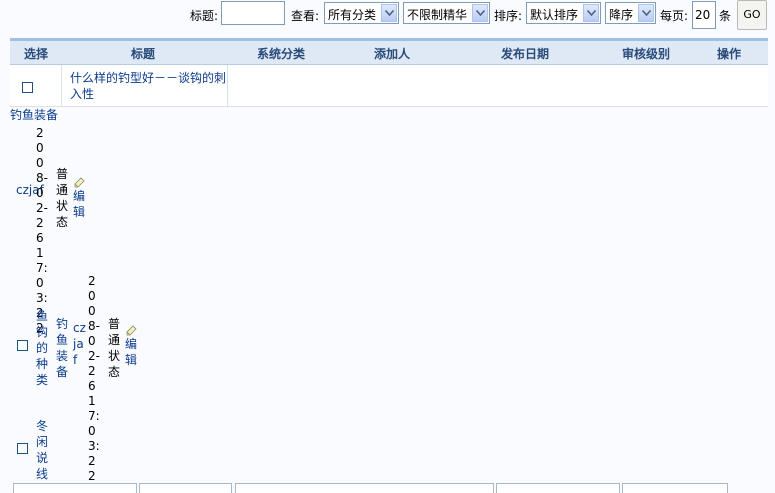 This screenshot has width=775, height=493. I want to click on order-select: 降序, so click(630, 13).